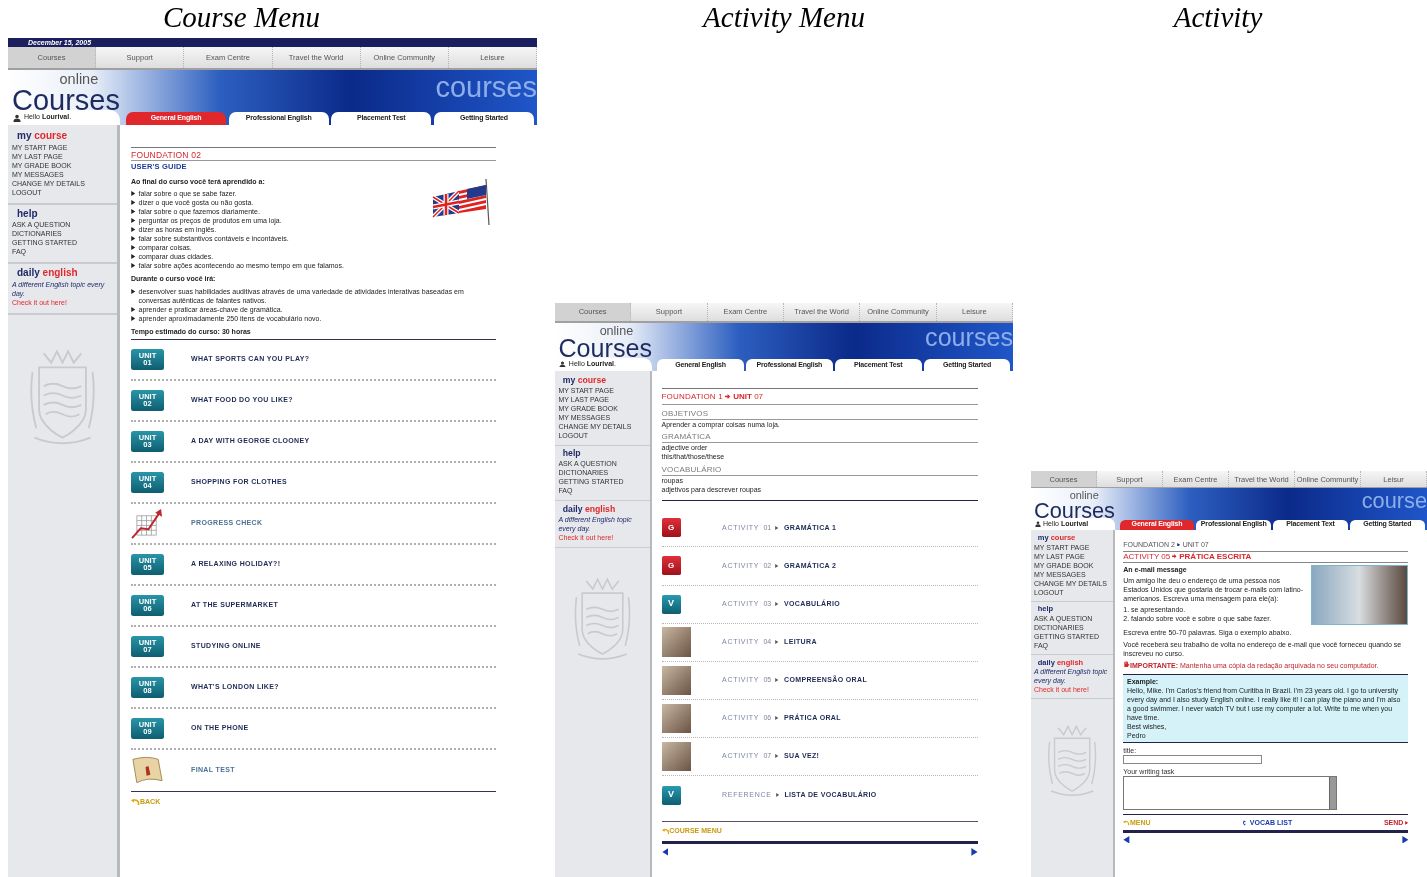 The image size is (1427, 877). Describe the element at coordinates (167, 155) in the screenshot. I see `course-level-heading: FOUNDATION 02` at that location.